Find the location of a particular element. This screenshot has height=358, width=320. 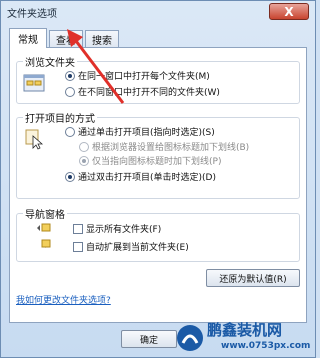

tab-strip: 常规 查看 搜索 is located at coordinates (65, 38).